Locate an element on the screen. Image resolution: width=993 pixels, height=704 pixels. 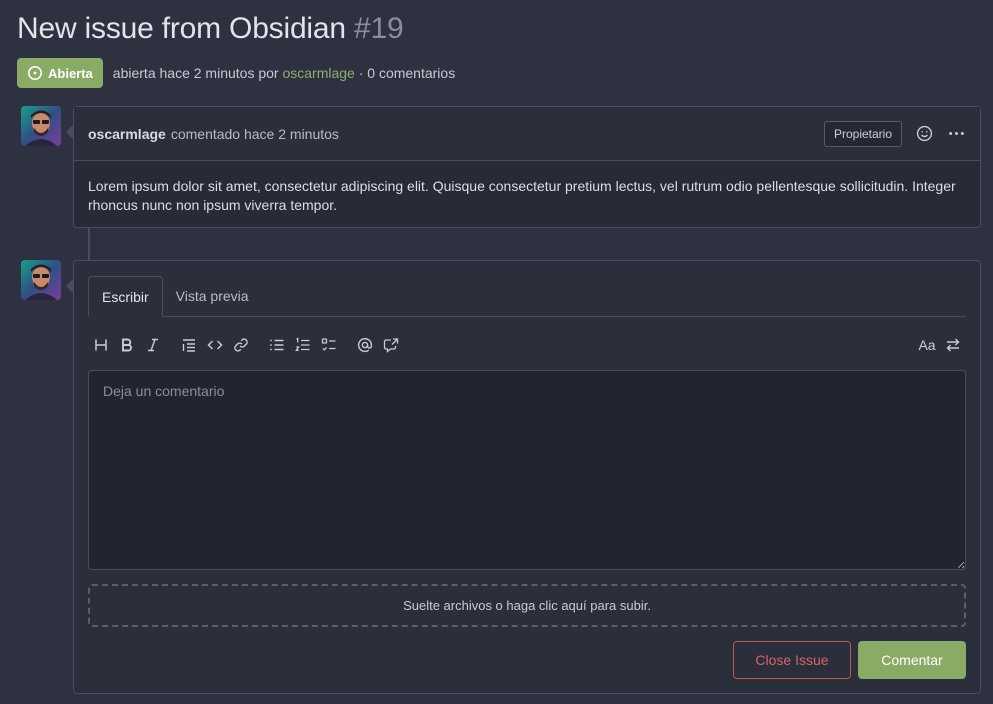
switch-editor-icon is located at coordinates (953, 345).